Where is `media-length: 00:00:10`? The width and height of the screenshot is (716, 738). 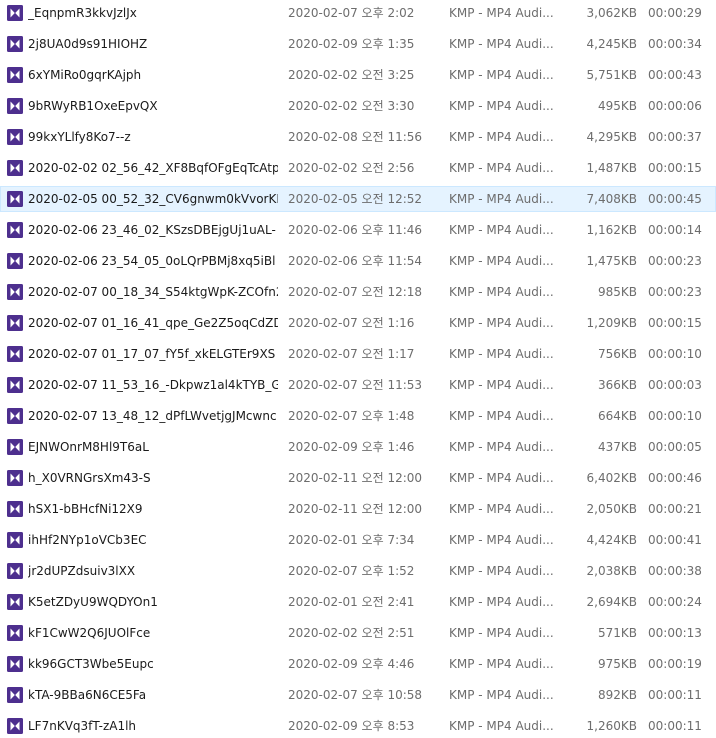
media-length: 00:00:10 is located at coordinates (675, 416).